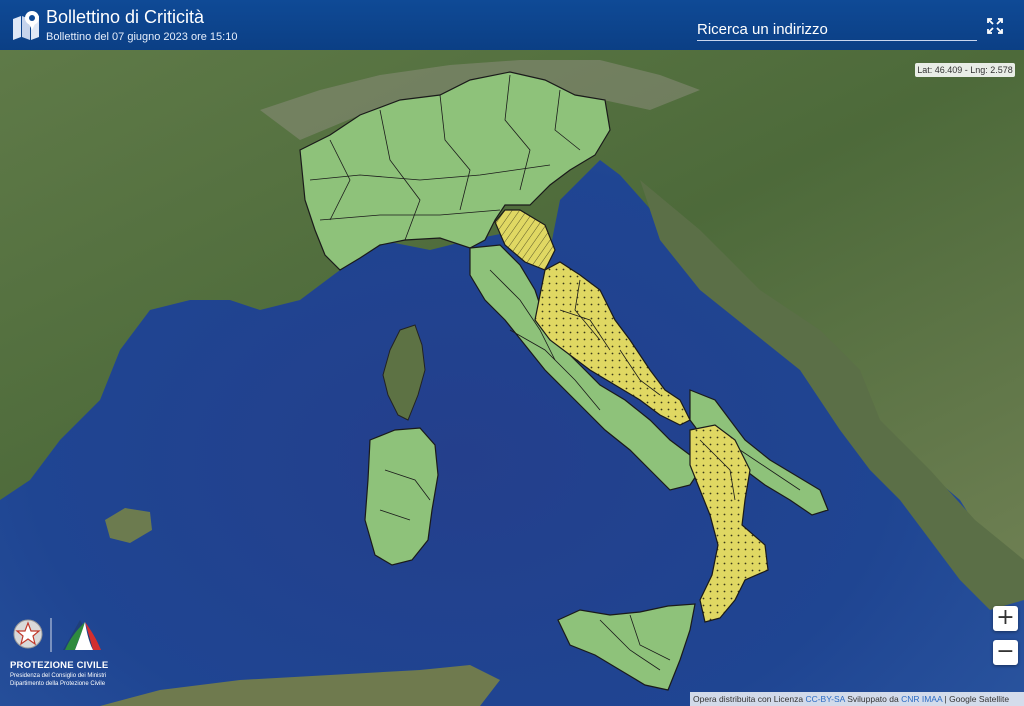 Image resolution: width=1024 pixels, height=706 pixels. I want to click on zoom-out-button: −, so click(1005, 652).